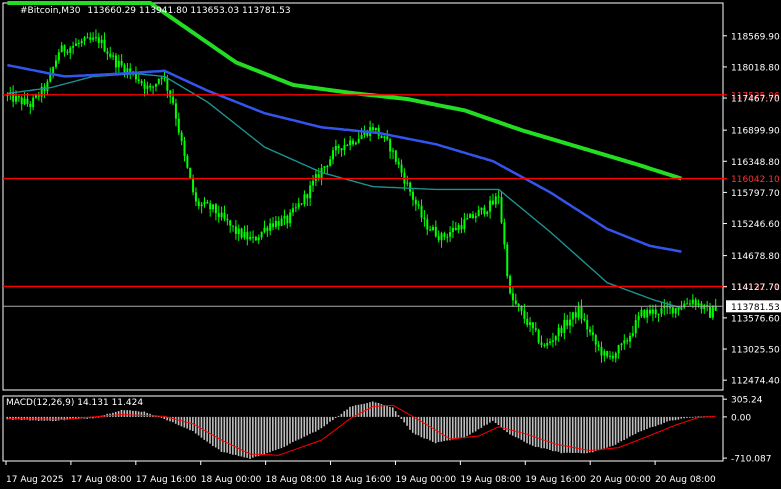 The height and width of the screenshot is (489, 781). Describe the element at coordinates (755, 132) in the screenshot. I see `y-tick-label: 116899.90` at that location.